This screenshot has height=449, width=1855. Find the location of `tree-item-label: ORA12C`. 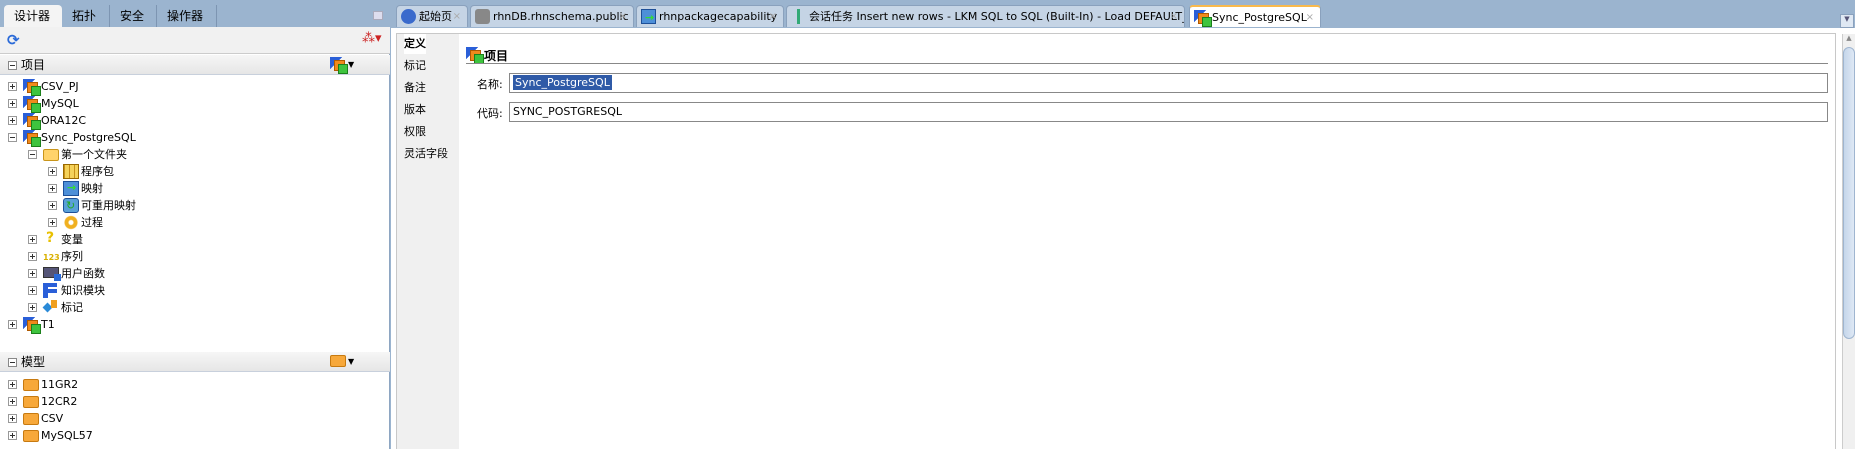

tree-item-label: ORA12C is located at coordinates (64, 120).